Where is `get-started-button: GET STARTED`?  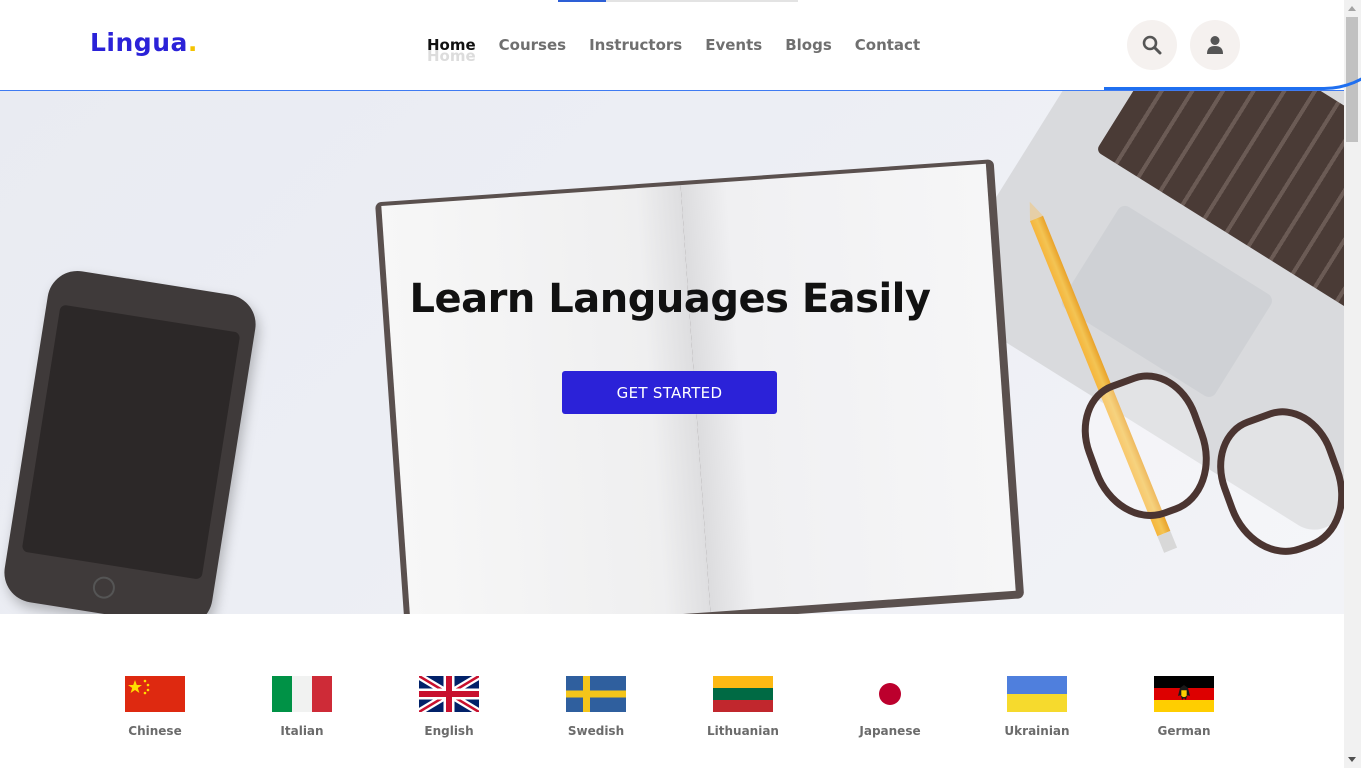 get-started-button: GET STARTED is located at coordinates (669, 392).